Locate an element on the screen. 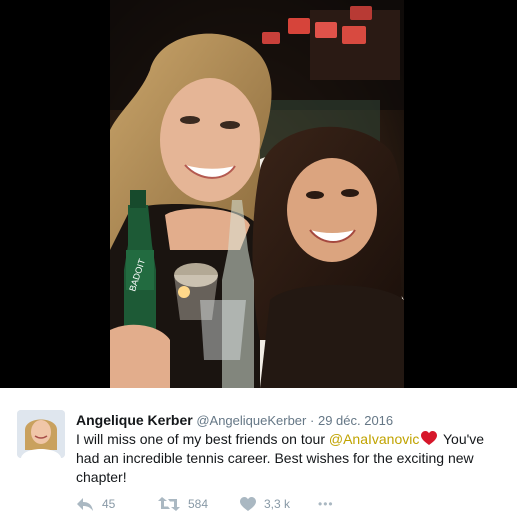  heart-icon is located at coordinates (248, 503).